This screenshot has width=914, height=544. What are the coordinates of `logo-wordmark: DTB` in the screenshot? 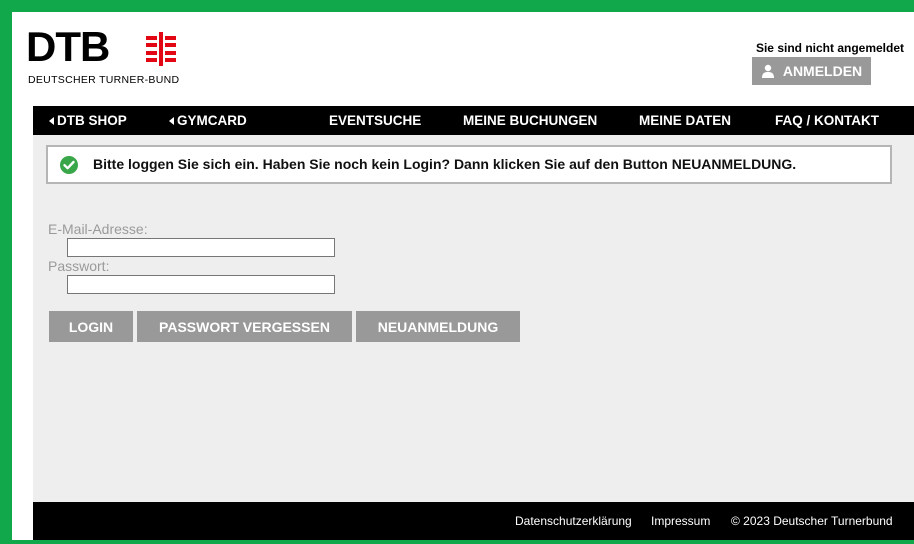 It's located at (68, 46).